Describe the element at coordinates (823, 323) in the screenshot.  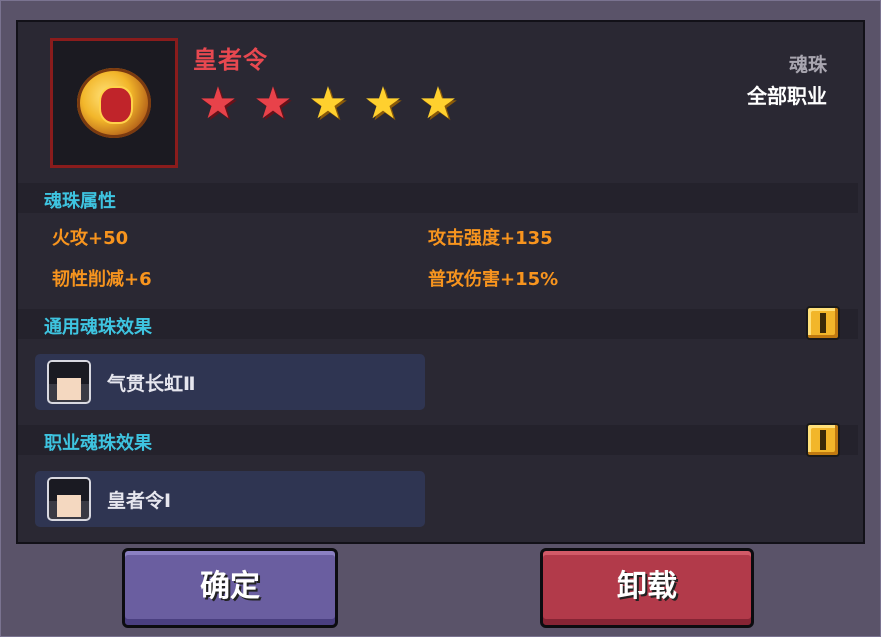
I see `info-icon-common-effect` at that location.